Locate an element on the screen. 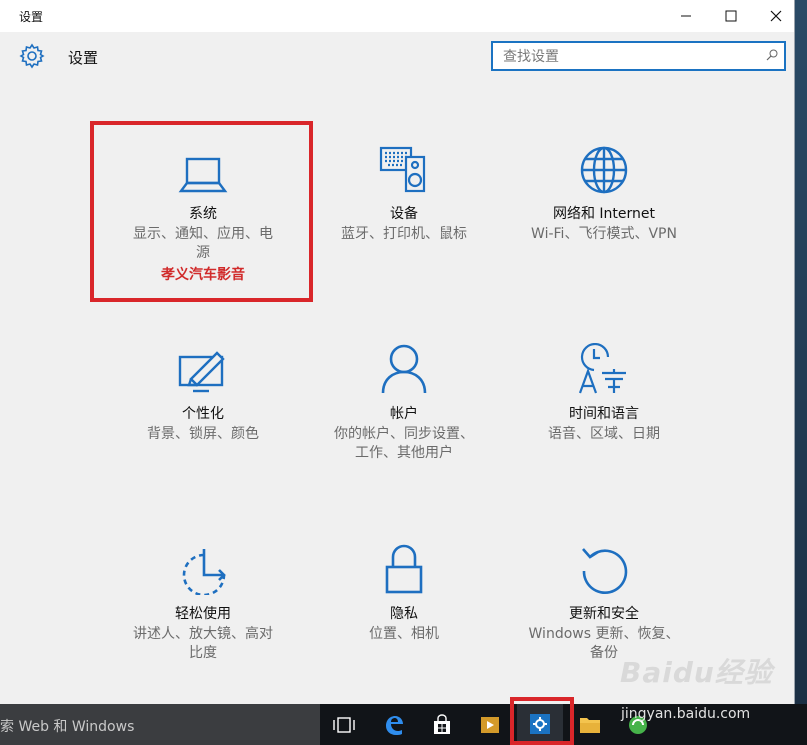 Image resolution: width=807 pixels, height=745 pixels. gear-icon is located at coordinates (32, 56).